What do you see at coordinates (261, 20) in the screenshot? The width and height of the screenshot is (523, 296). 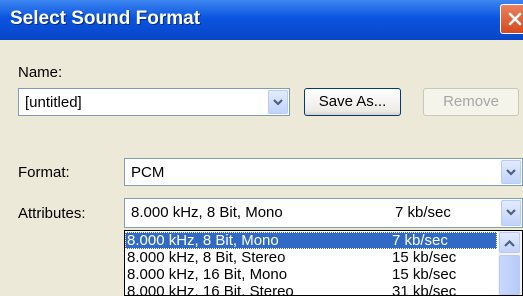 I see `title-bar: Select Sound Format` at bounding box center [261, 20].